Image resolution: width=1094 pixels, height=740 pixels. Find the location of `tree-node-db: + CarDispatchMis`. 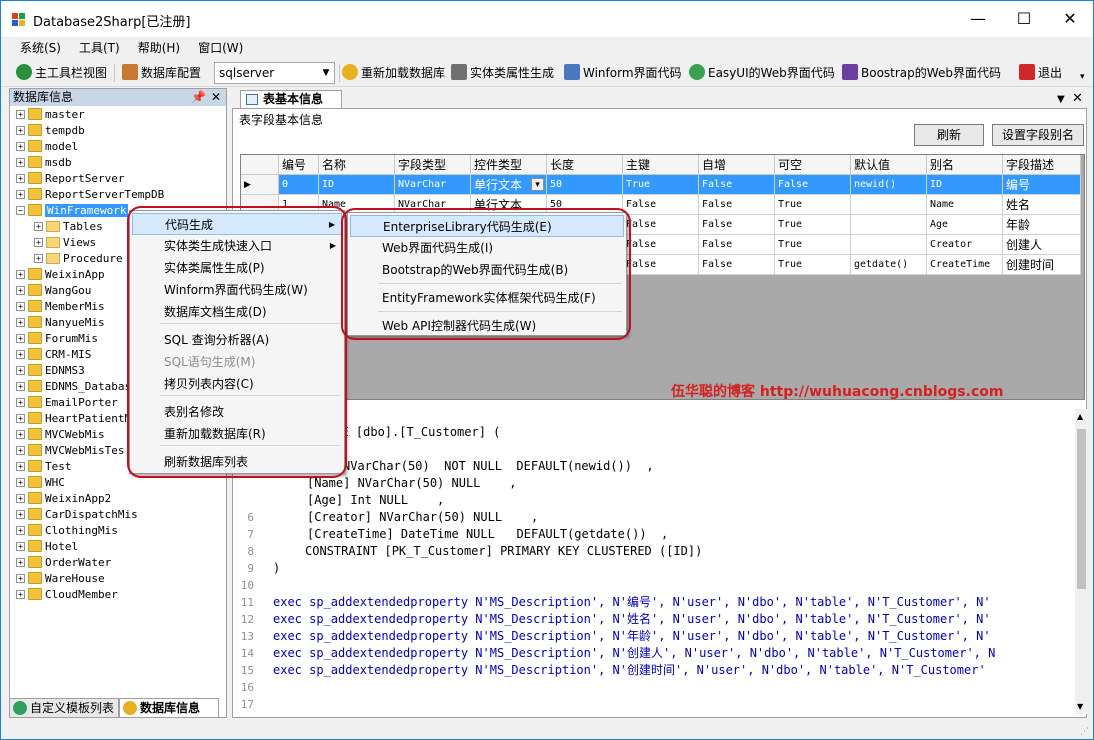

tree-node-db: + CarDispatchMis is located at coordinates (77, 515).